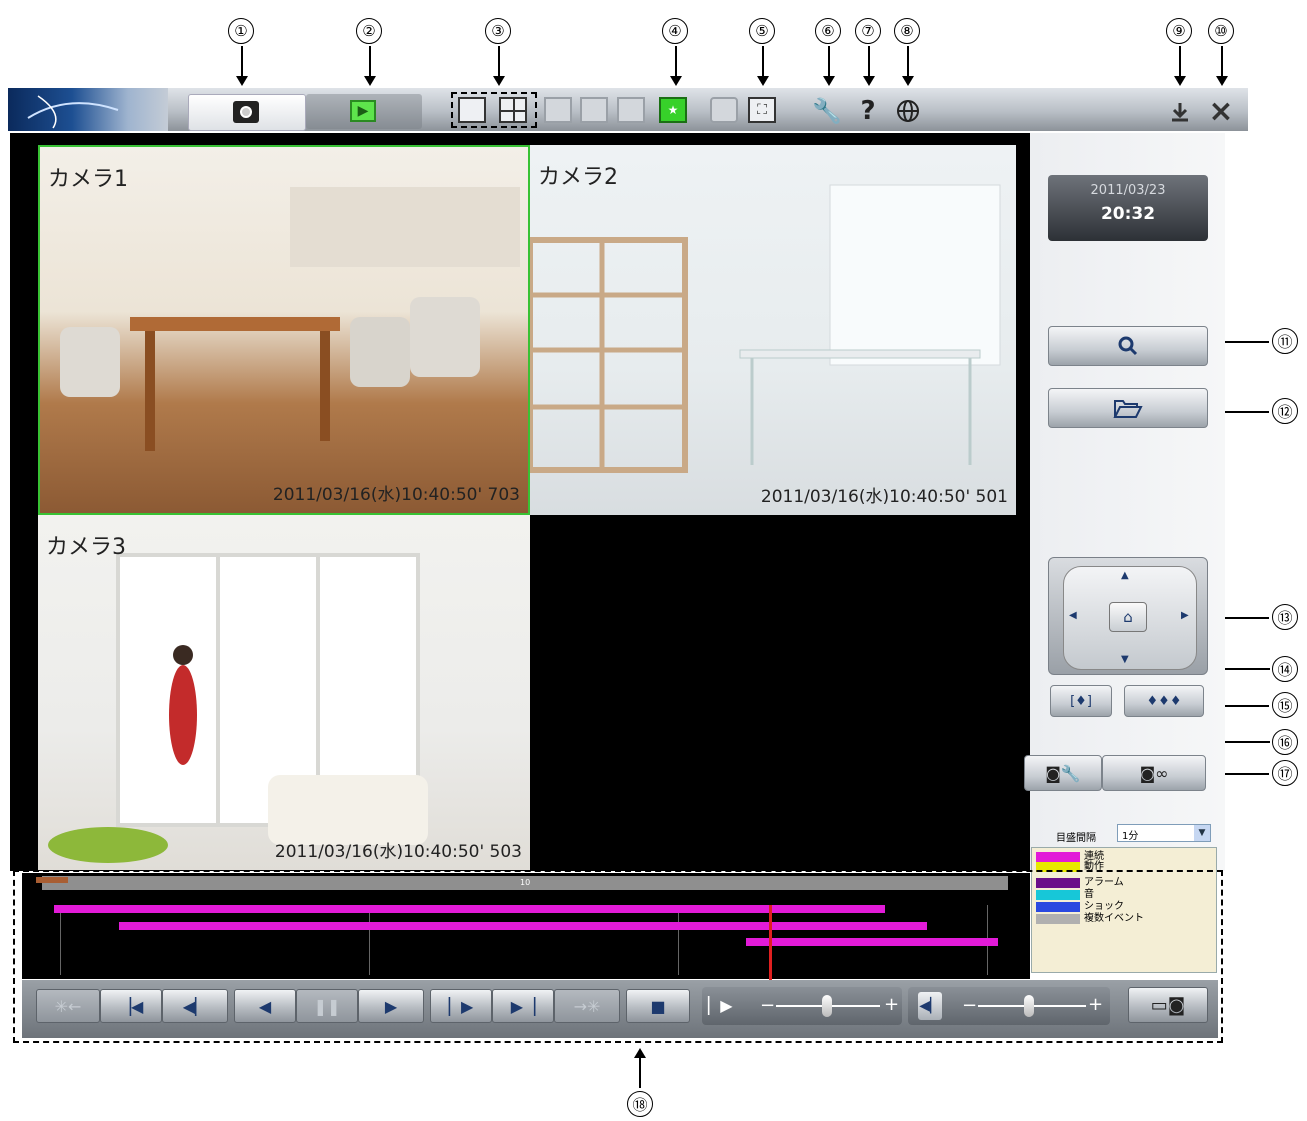  Describe the element at coordinates (1073, 615) in the screenshot. I see `ptz-left-icon: ◀` at that location.